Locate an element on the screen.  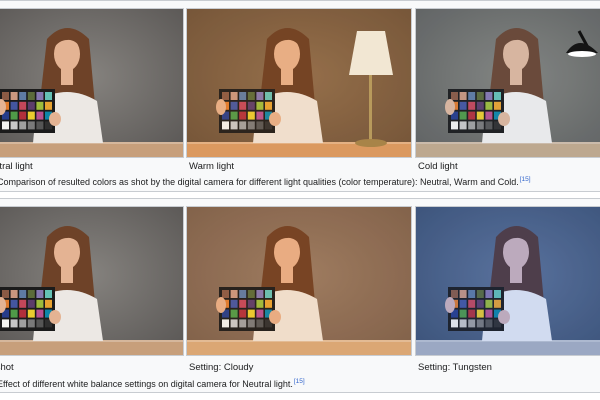
photo-warm-light is located at coordinates (299, 83).